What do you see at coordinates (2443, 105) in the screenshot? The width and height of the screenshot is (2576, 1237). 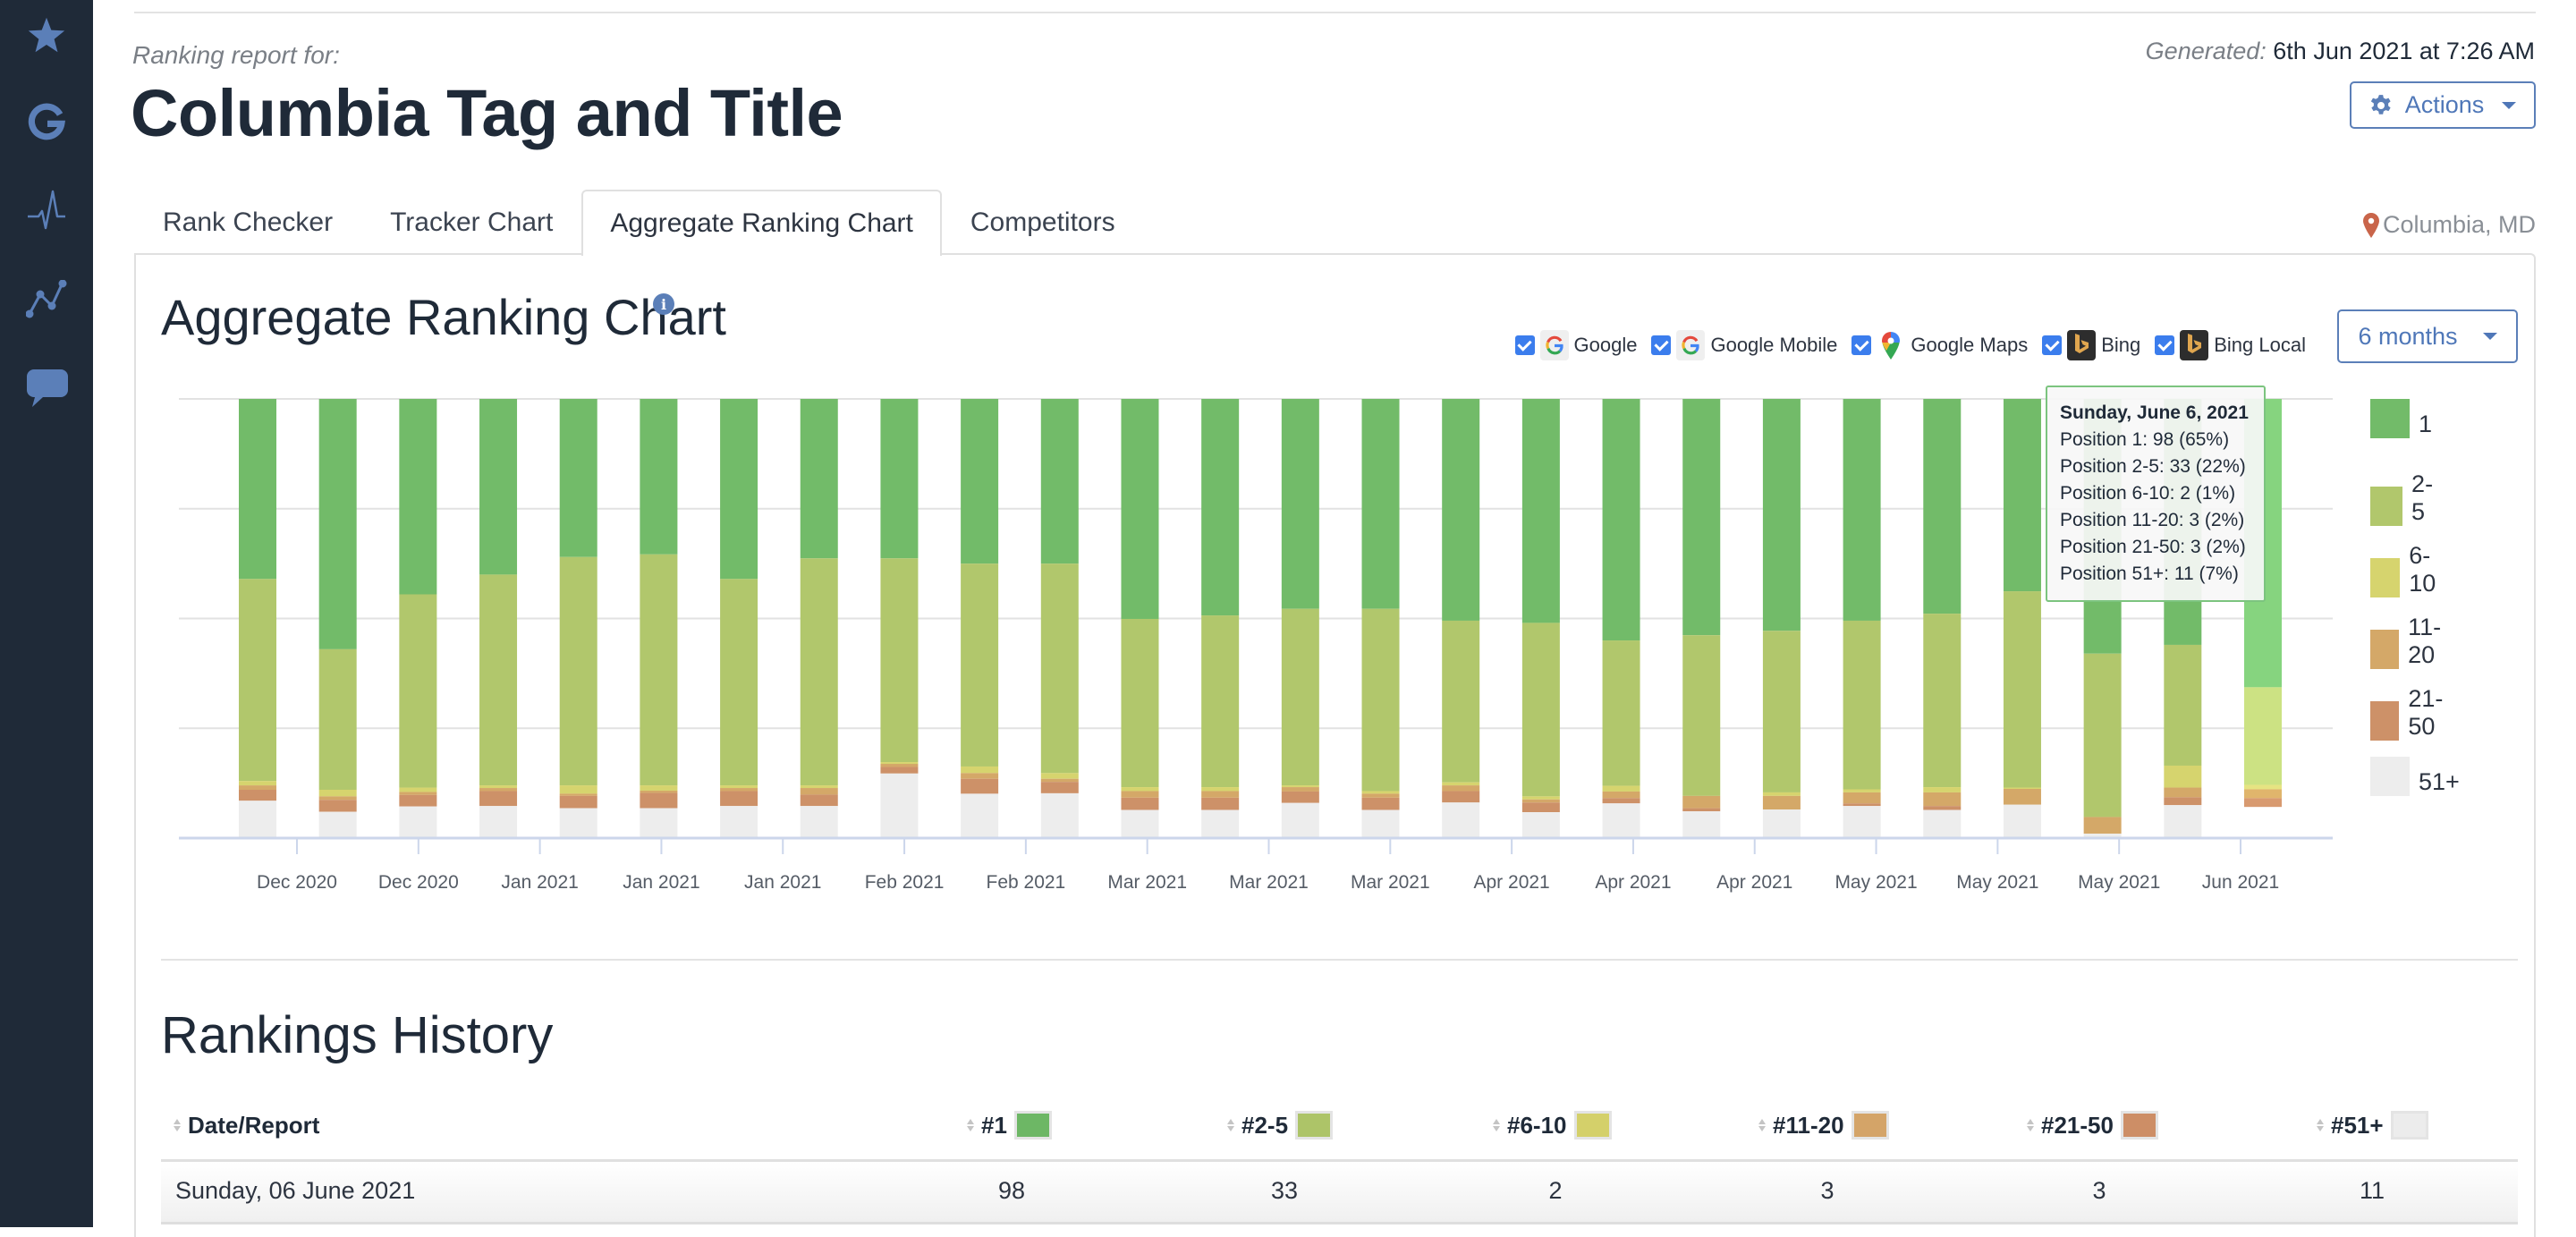 I see `actions-button: Actions` at bounding box center [2443, 105].